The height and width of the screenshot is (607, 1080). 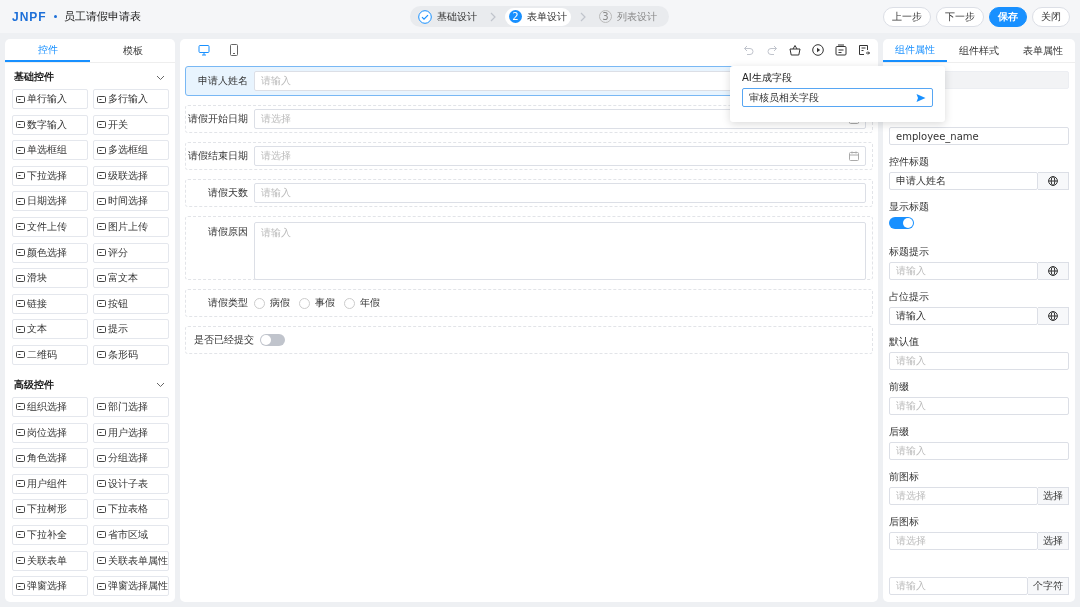 What do you see at coordinates (50, 252) in the screenshot?
I see `widget-item: 颜色选择` at bounding box center [50, 252].